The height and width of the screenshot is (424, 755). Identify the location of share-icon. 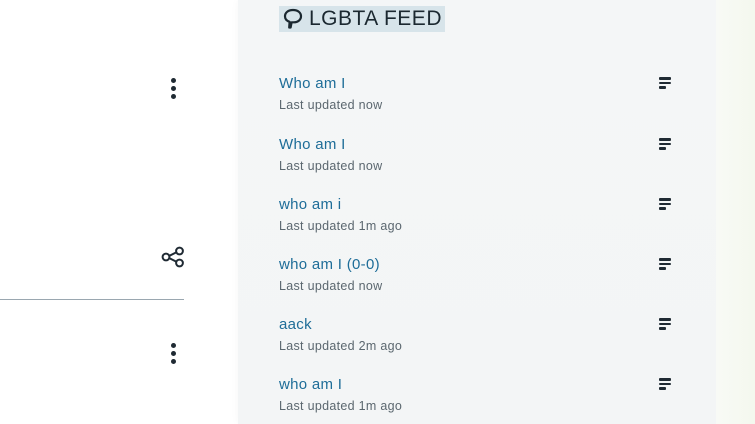
(173, 257).